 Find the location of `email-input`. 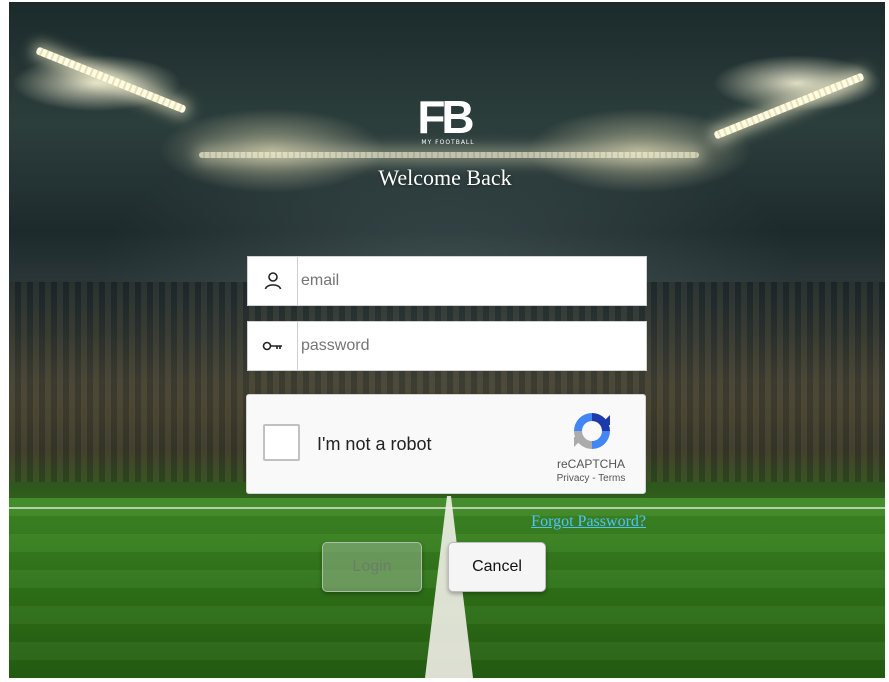

email-input is located at coordinates (472, 281).